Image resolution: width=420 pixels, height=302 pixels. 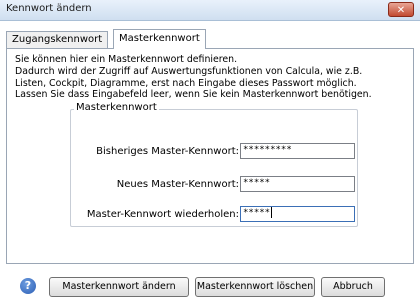 I want to click on repeat-password-label: Master-Kennwort wiederholen:, so click(x=162, y=214).